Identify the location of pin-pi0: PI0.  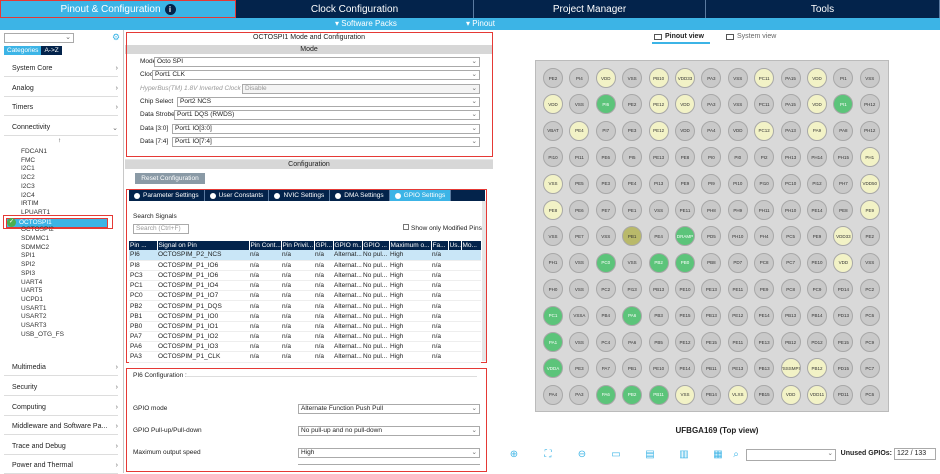
(711, 157).